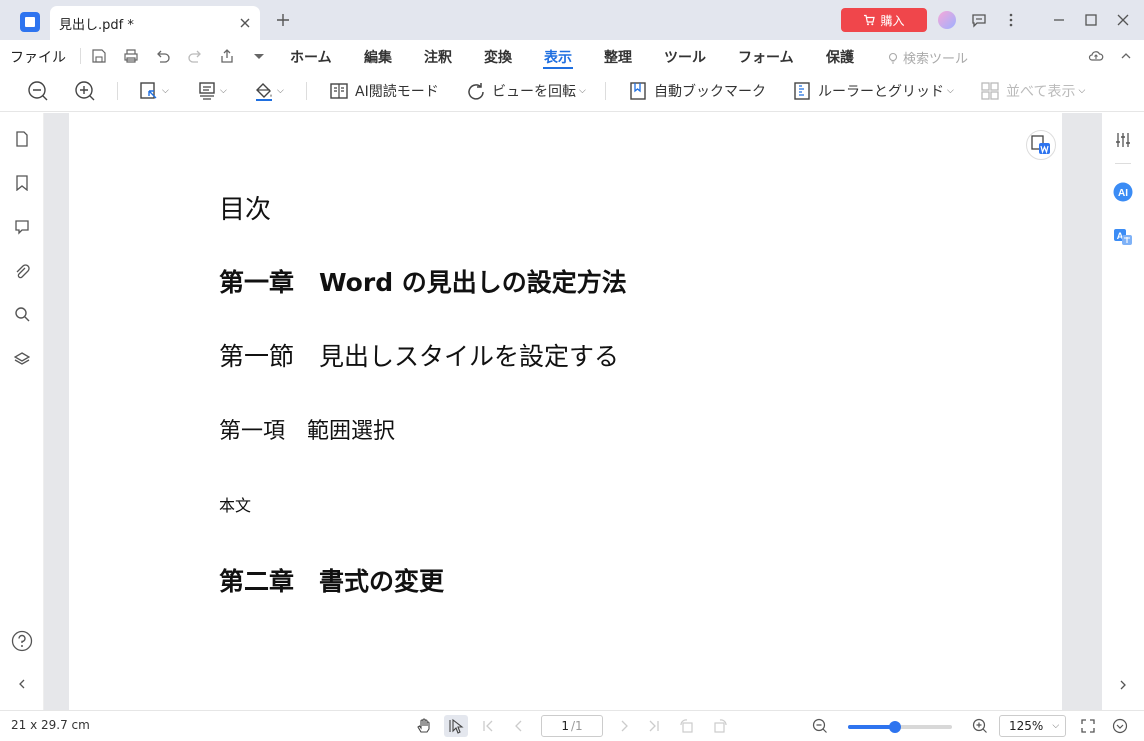 Image resolution: width=1144 pixels, height=741 pixels. I want to click on auto-bookmark-button: 自動ブックマーク, so click(697, 91).